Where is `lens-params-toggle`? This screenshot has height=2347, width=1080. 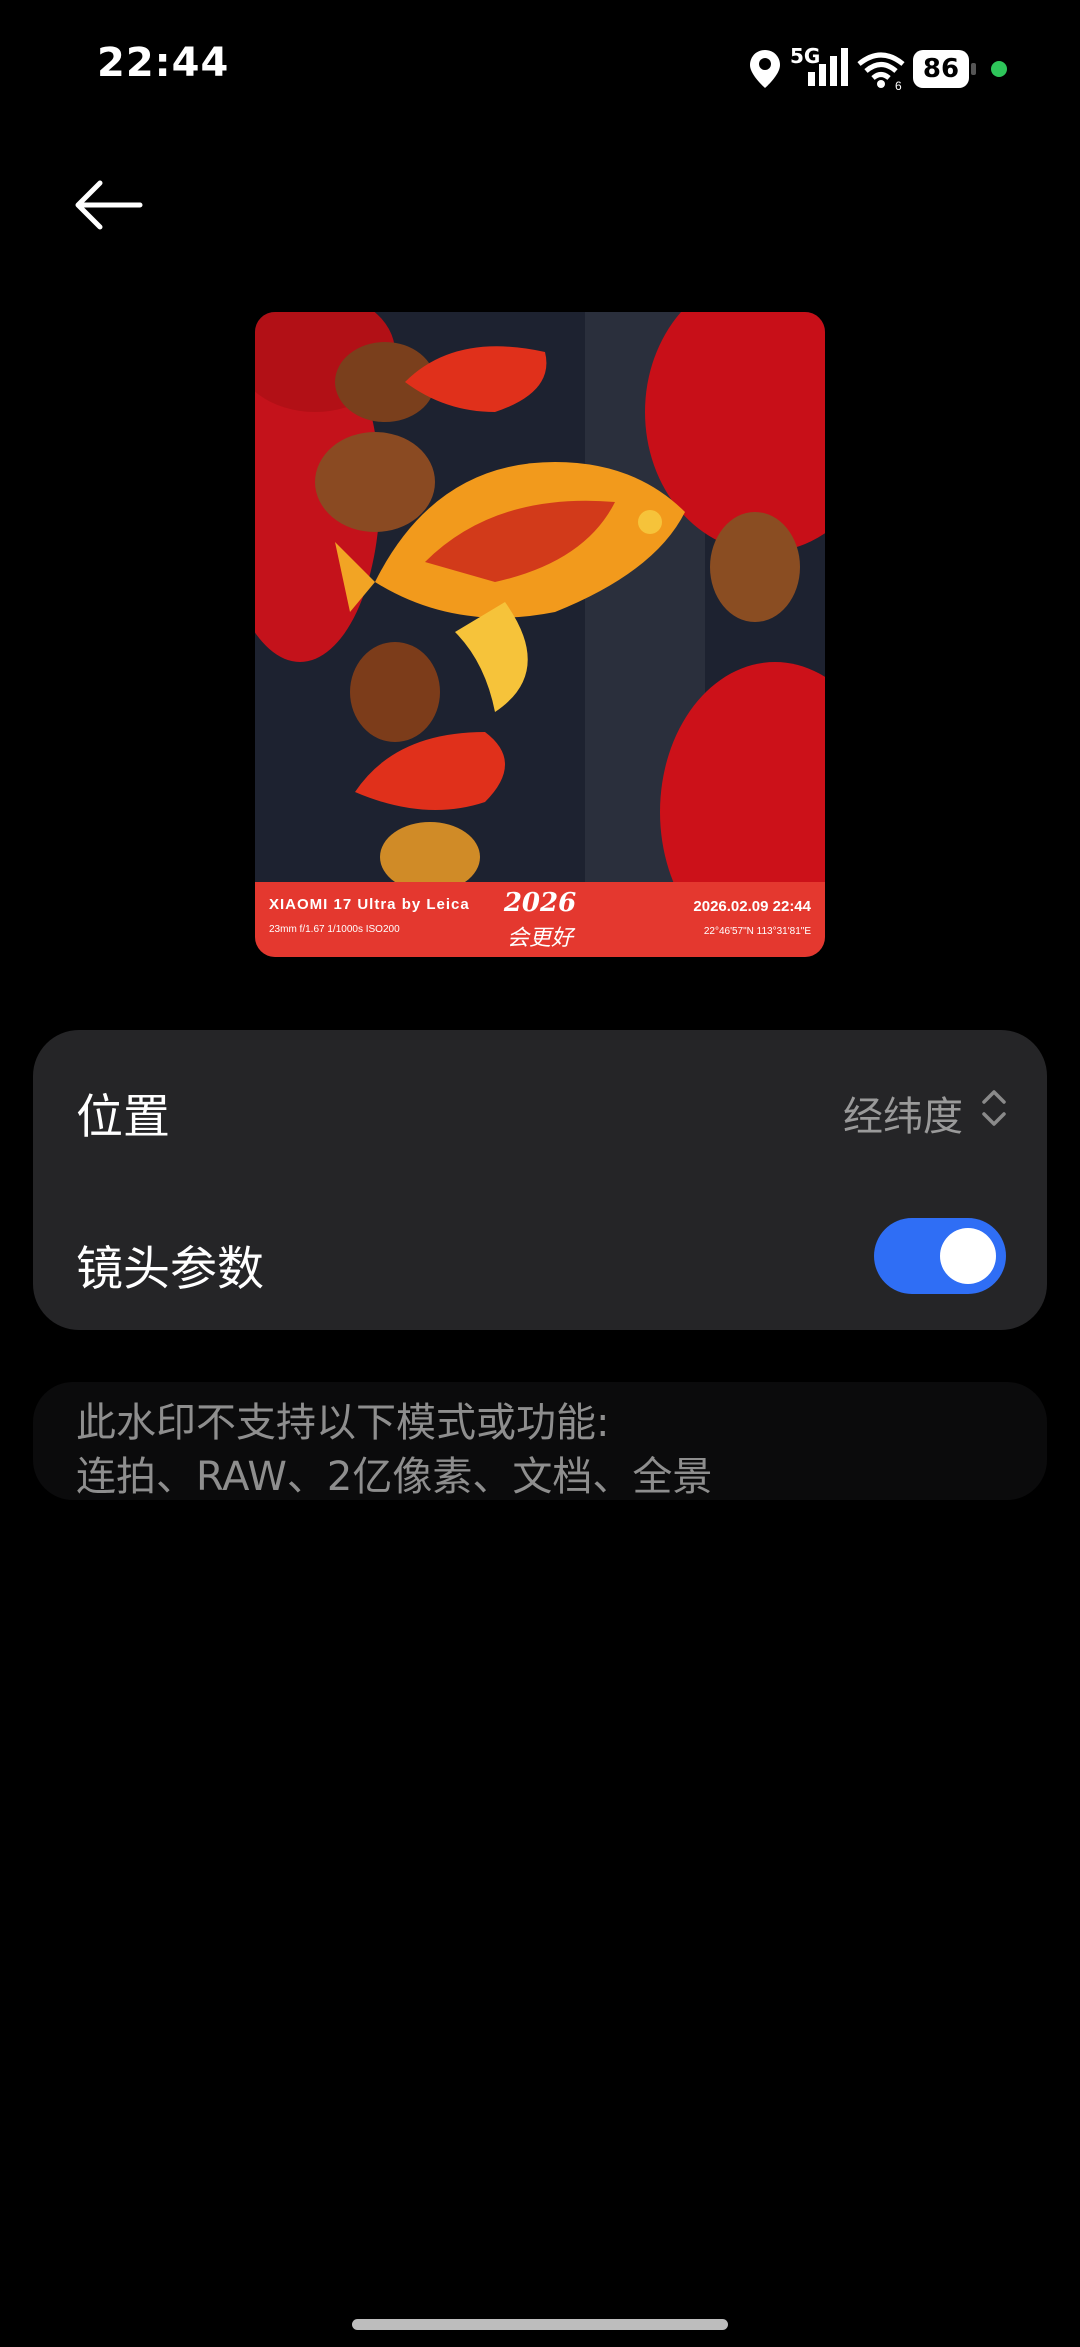
lens-params-toggle is located at coordinates (940, 1256).